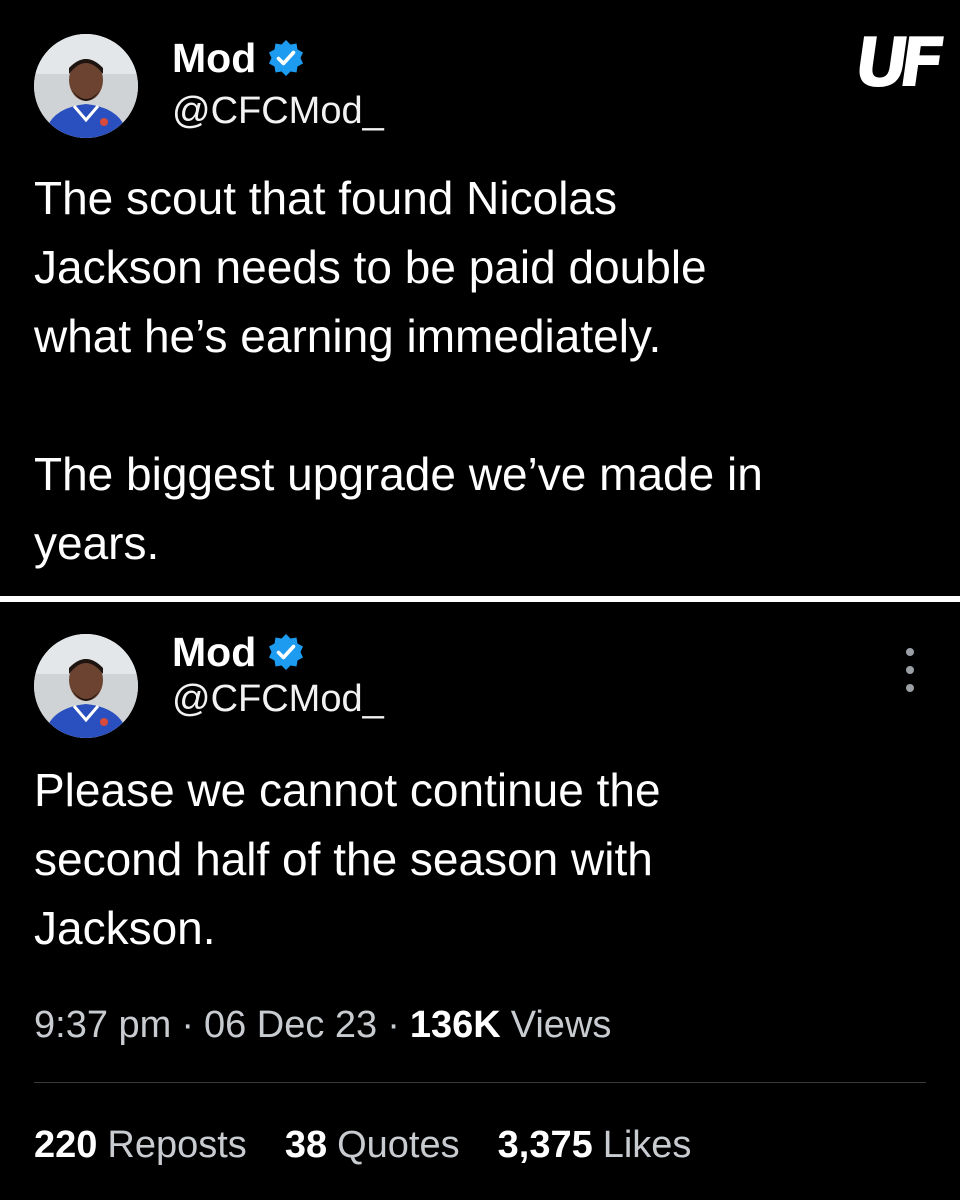 Image resolution: width=960 pixels, height=1200 pixels. Describe the element at coordinates (480, 1082) in the screenshot. I see `stats-divider` at that location.